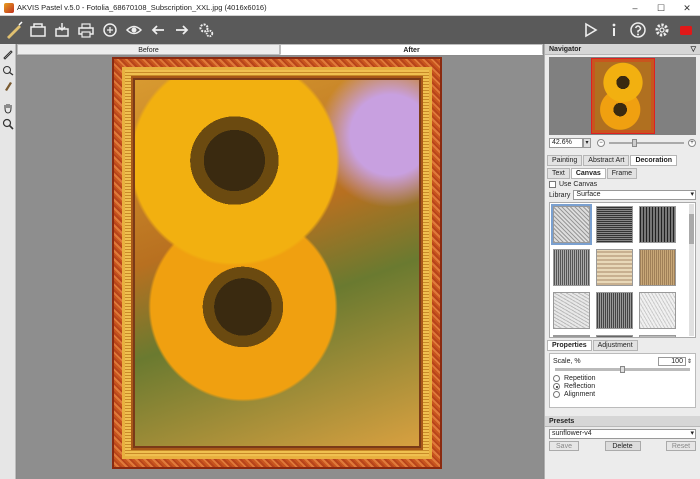 This screenshot has width=700, height=479. Describe the element at coordinates (564, 446) in the screenshot. I see `save-preset-button: Save` at that location.